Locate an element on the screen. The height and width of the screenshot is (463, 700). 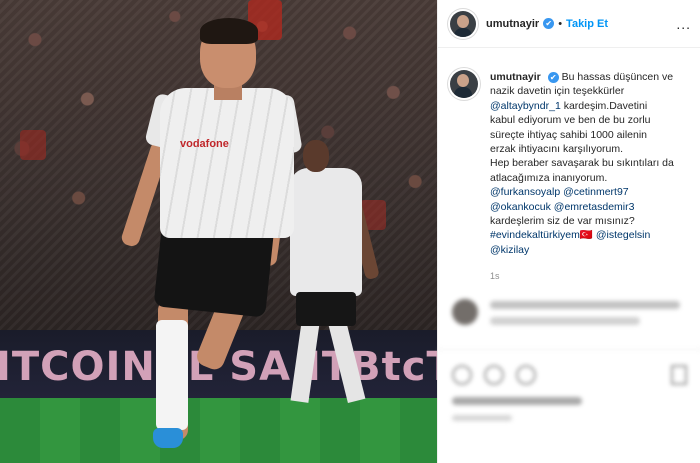
caption-author-link: umutnayir is located at coordinates (515, 77).